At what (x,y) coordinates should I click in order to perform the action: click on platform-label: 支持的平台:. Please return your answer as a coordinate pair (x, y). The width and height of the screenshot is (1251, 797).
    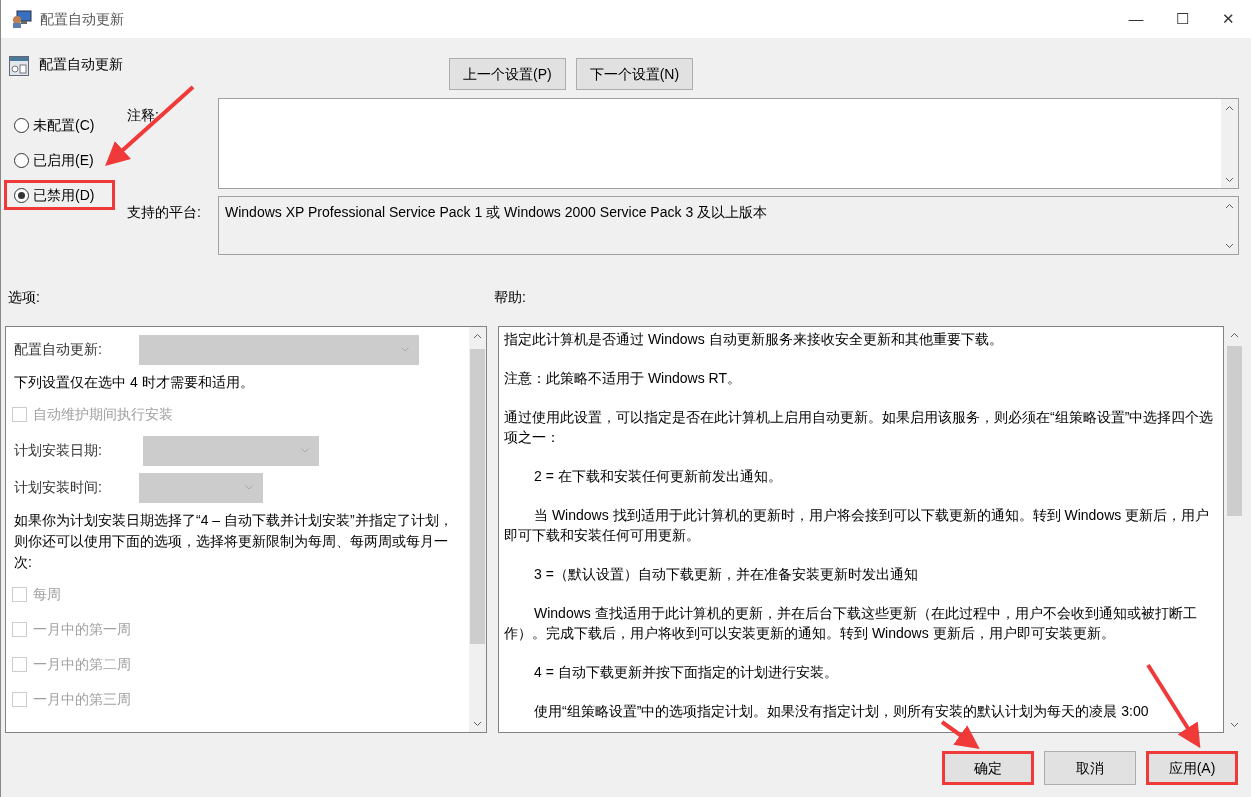
    Looking at the image, I should click on (164, 212).